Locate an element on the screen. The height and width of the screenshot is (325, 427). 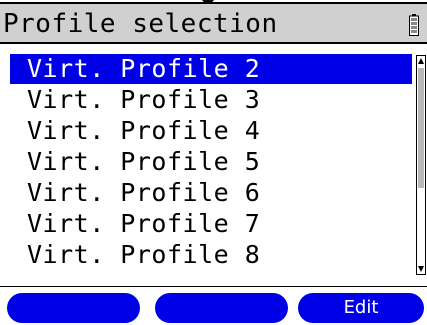
softkey-left-button is located at coordinates (73, 308).